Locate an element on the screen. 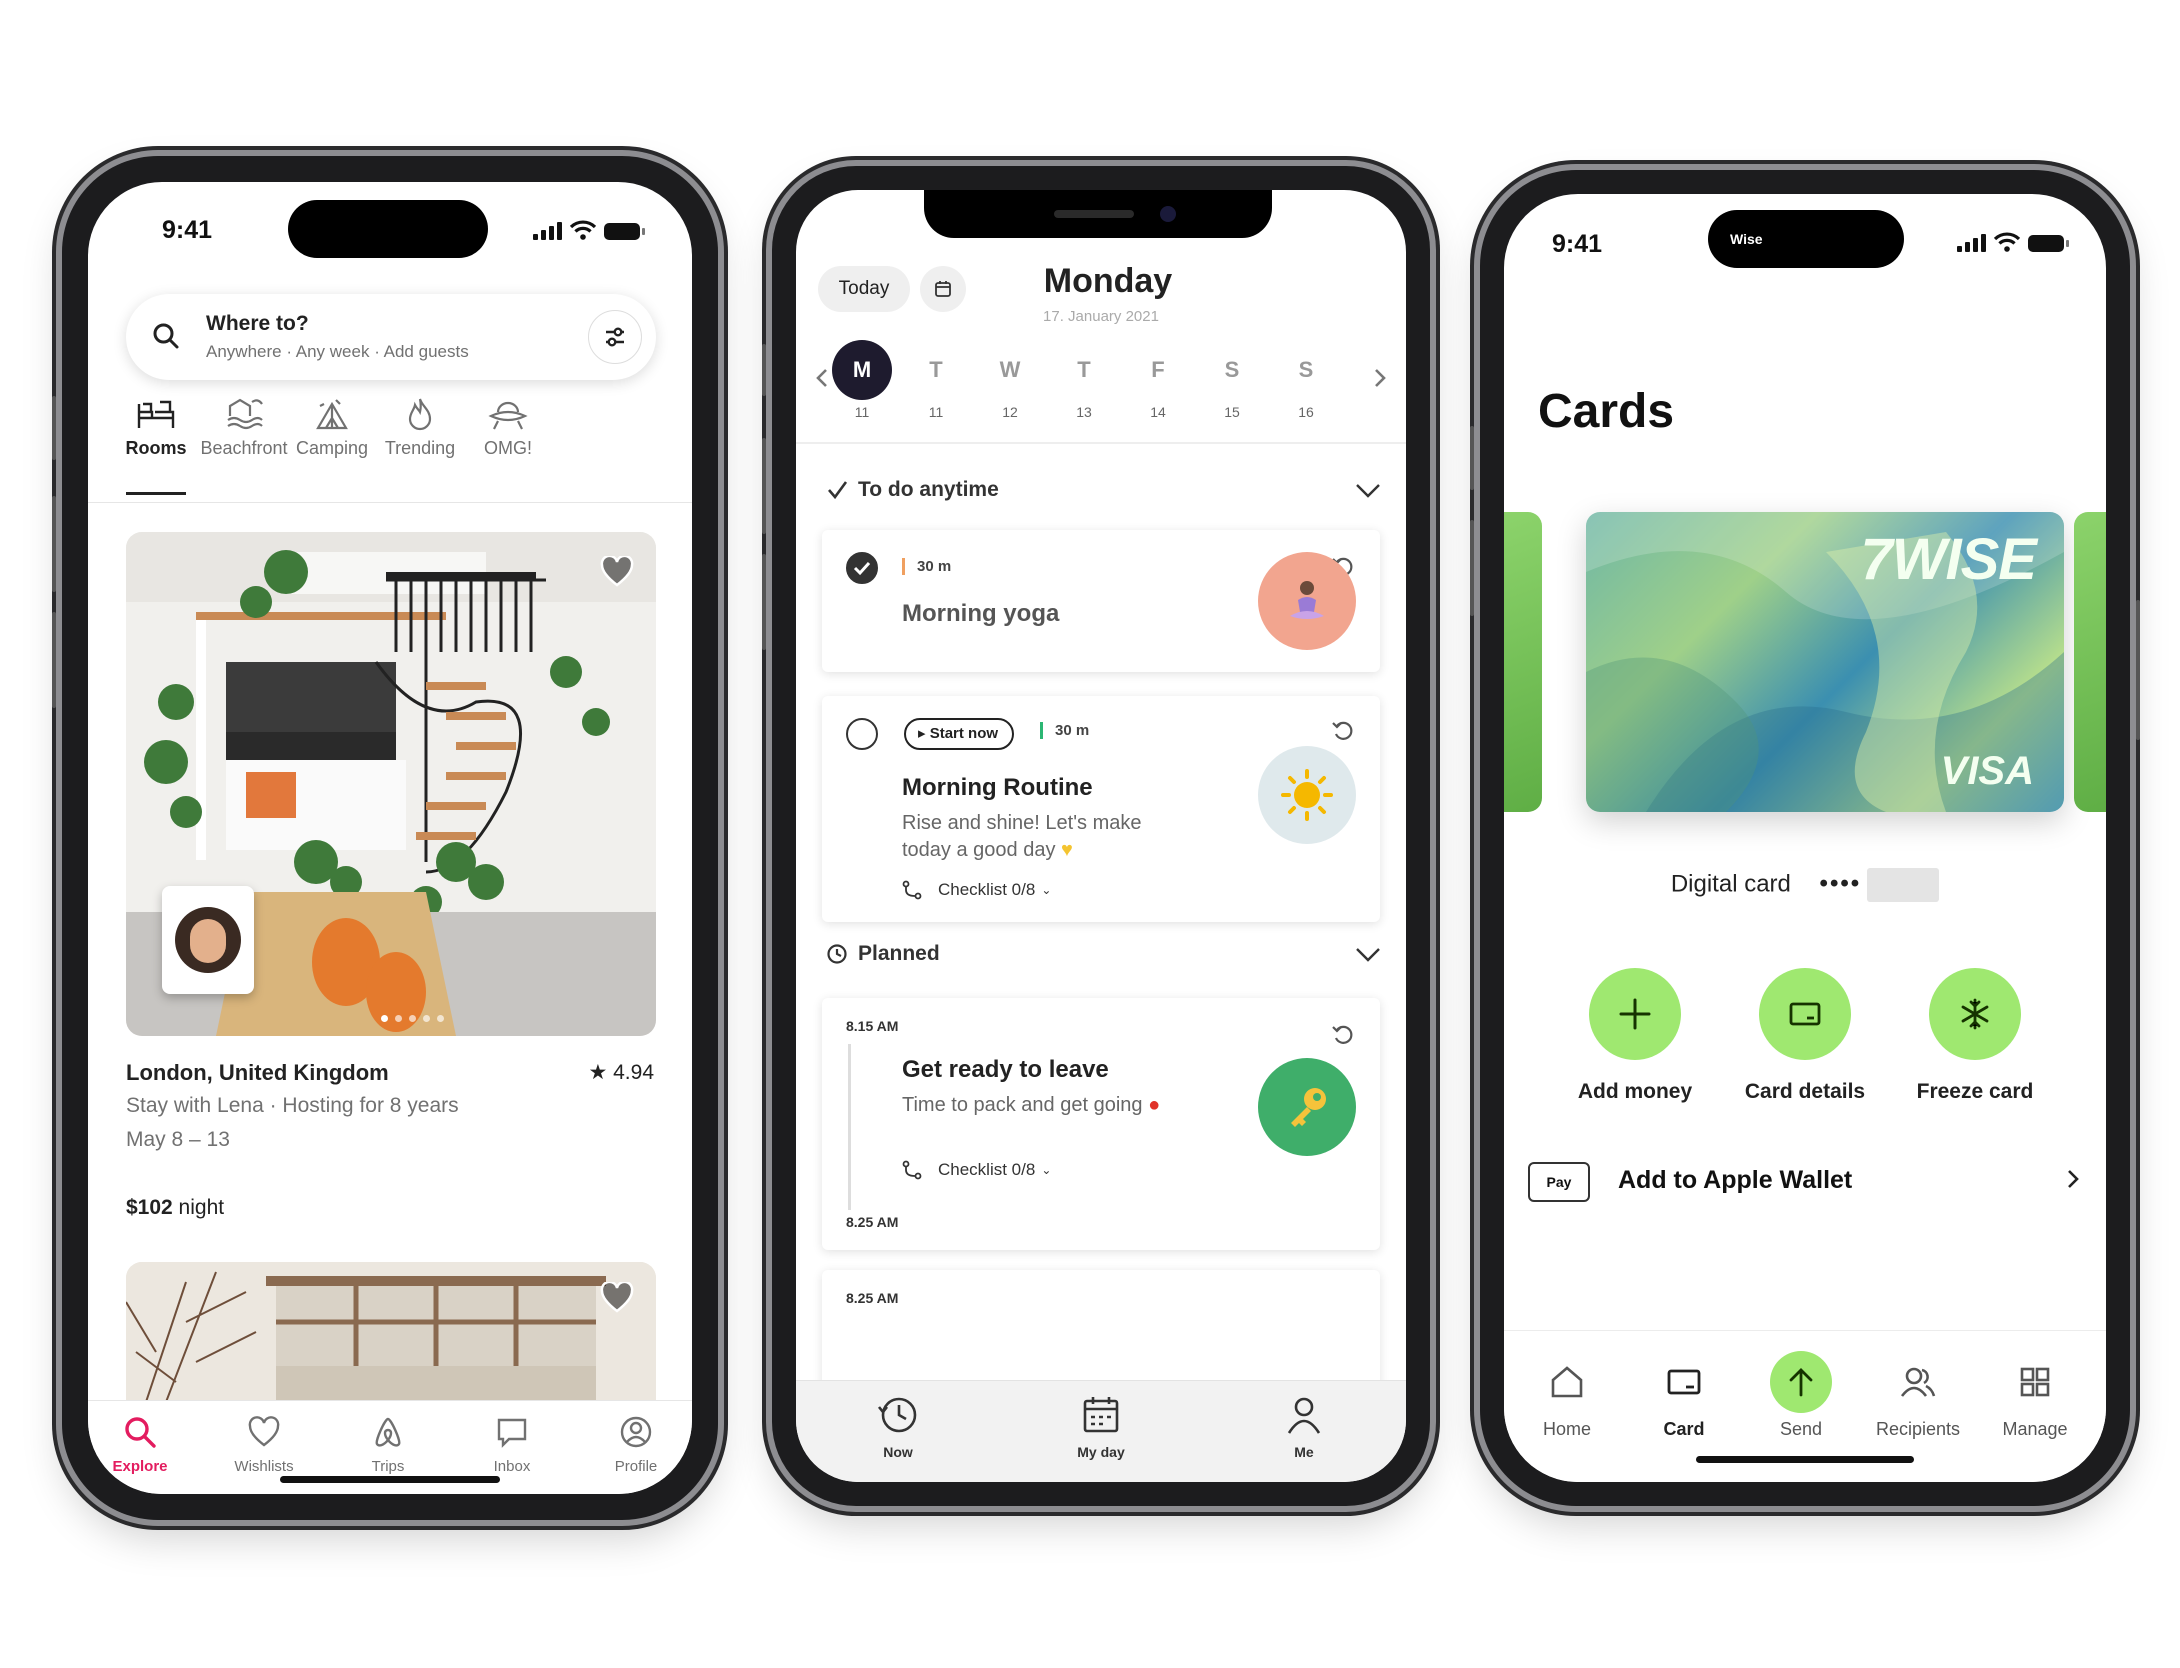 This screenshot has width=2180, height=1668. snowflake-icon is located at coordinates (1975, 1014).